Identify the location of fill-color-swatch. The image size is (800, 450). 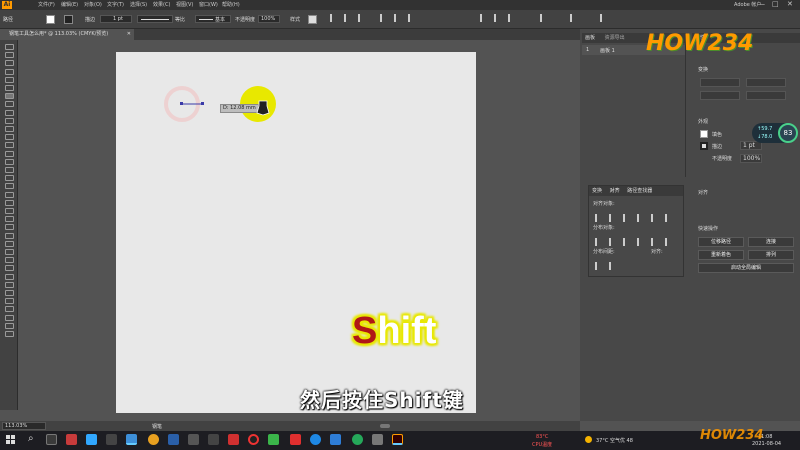
(704, 134).